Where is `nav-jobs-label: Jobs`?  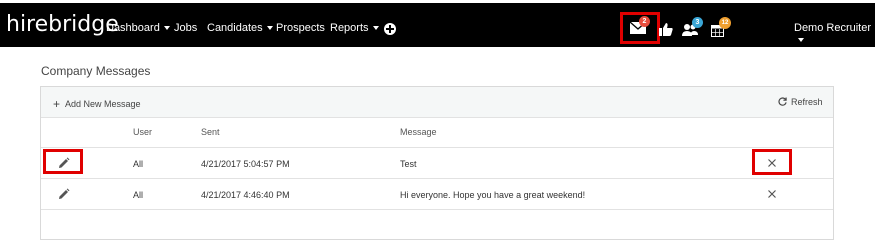
nav-jobs-label: Jobs is located at coordinates (186, 28).